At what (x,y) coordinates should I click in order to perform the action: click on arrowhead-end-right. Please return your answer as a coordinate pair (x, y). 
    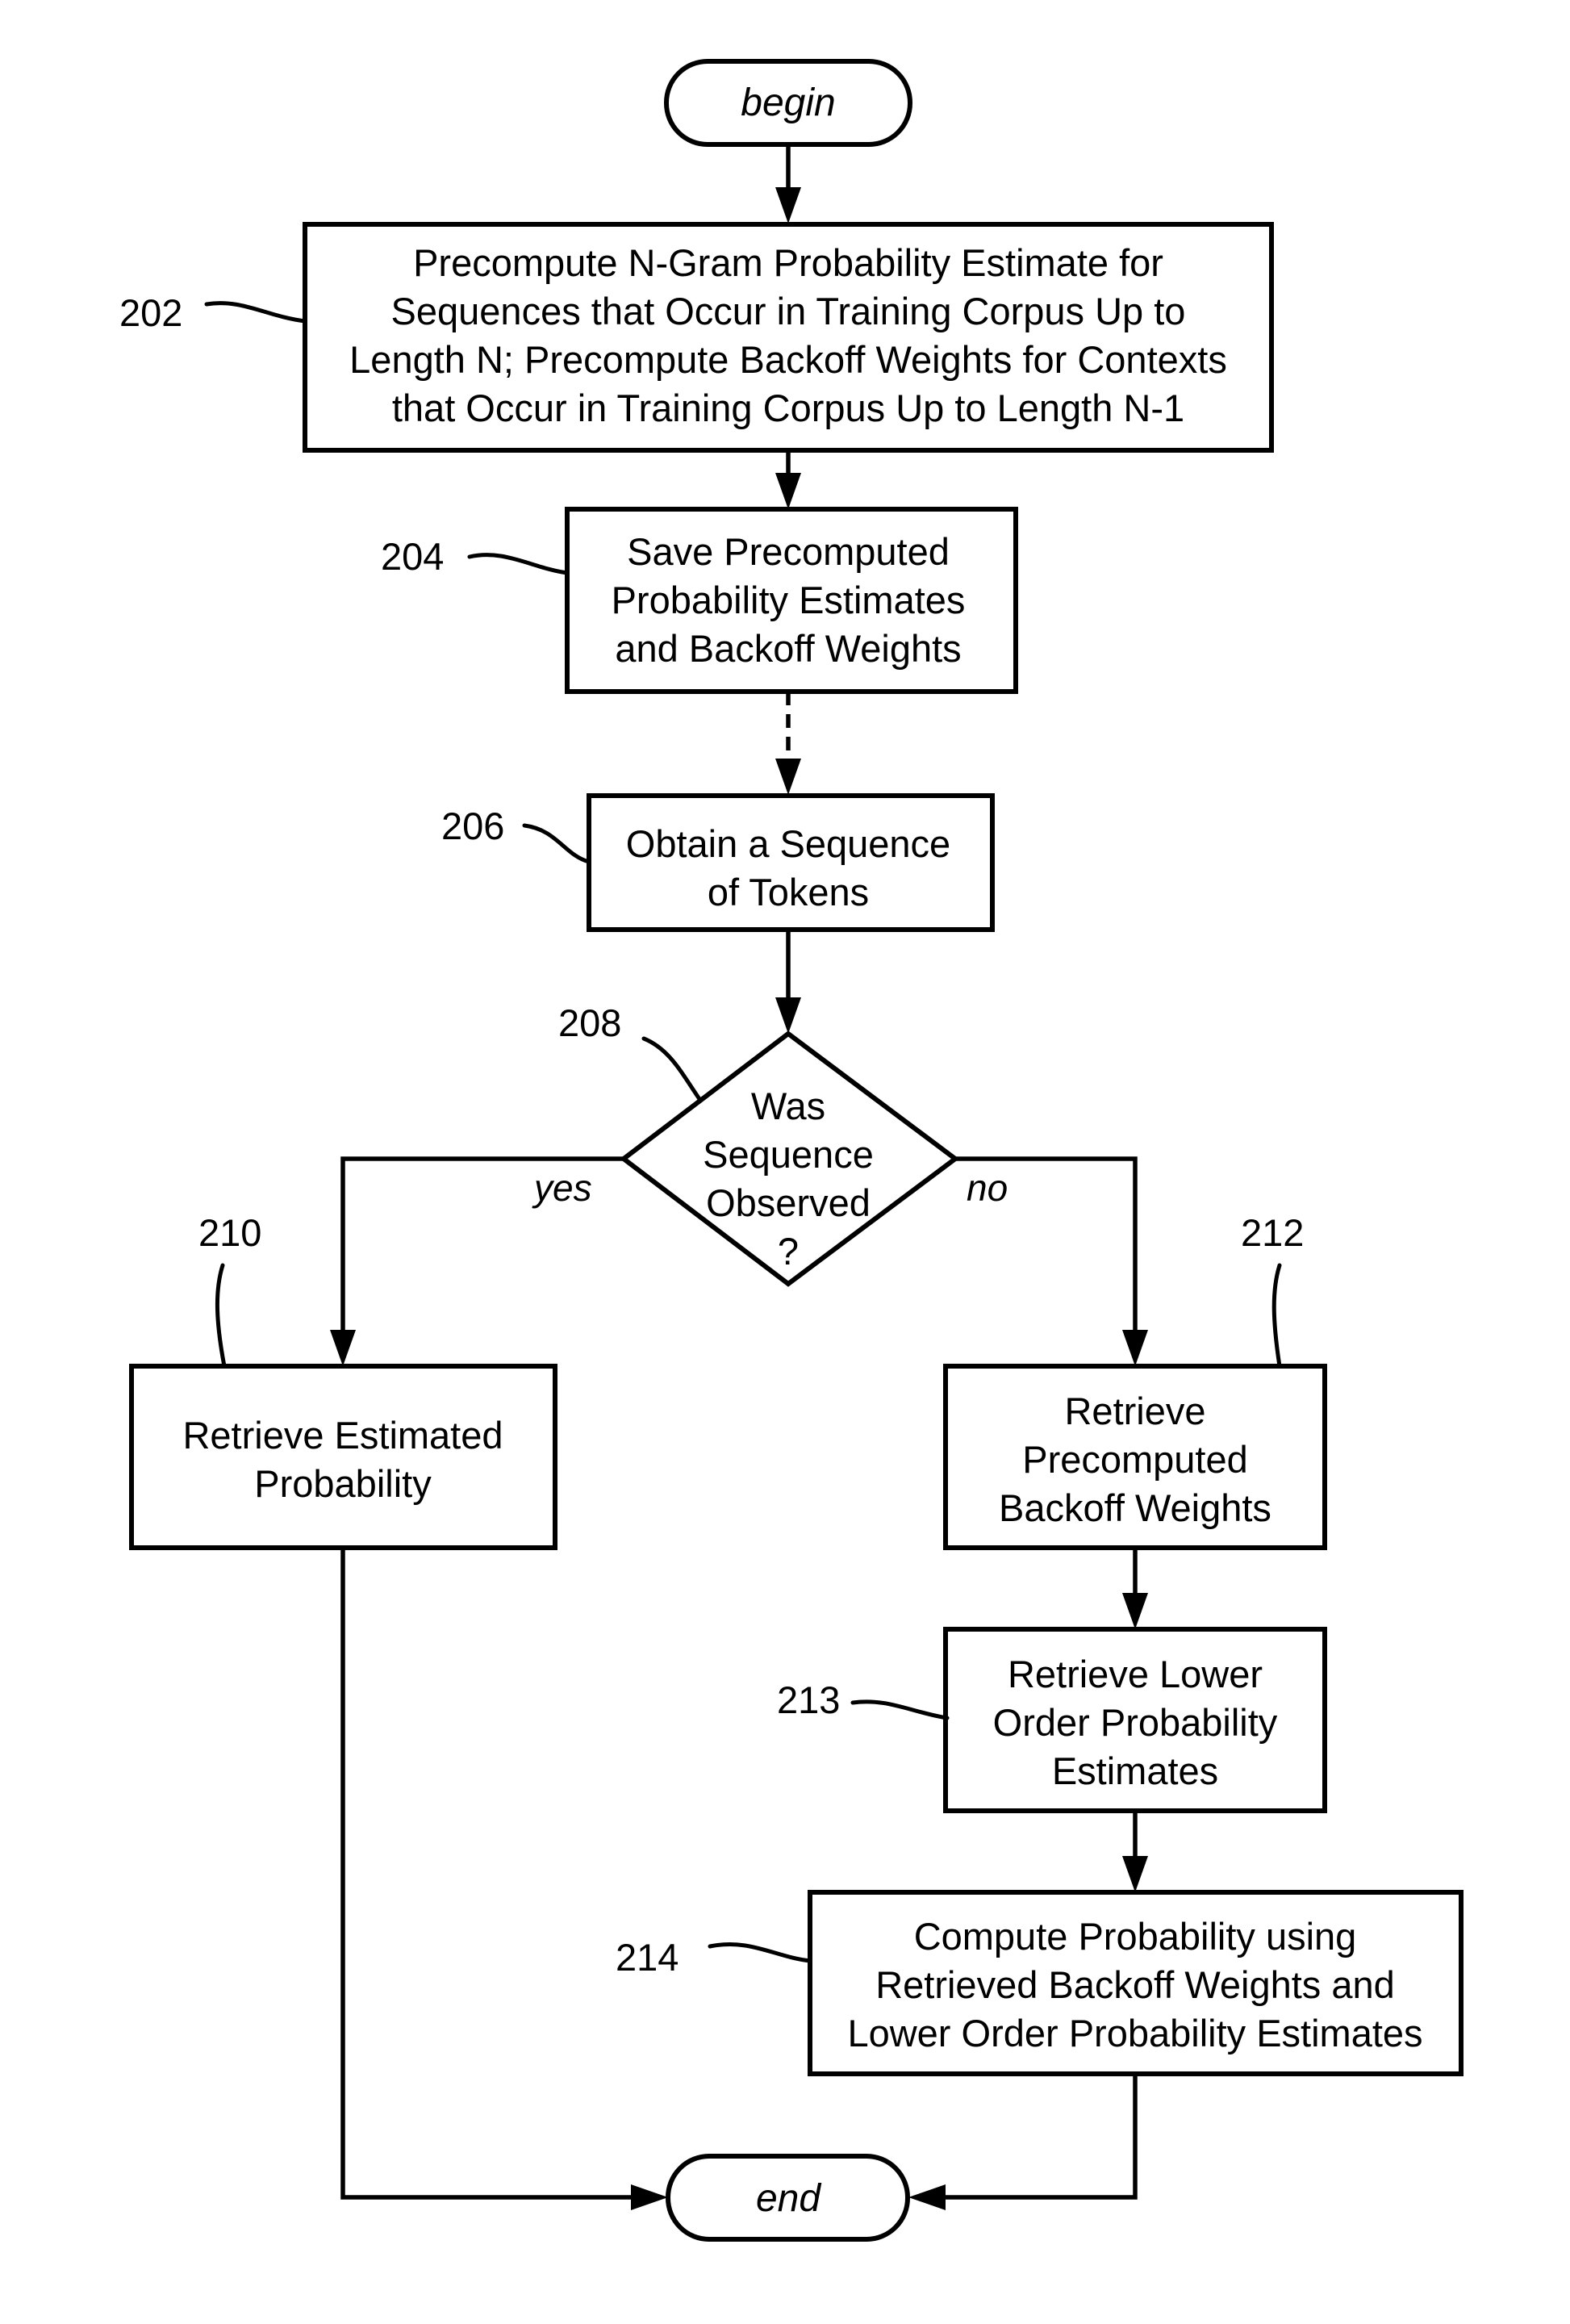
    Looking at the image, I should click on (927, 2197).